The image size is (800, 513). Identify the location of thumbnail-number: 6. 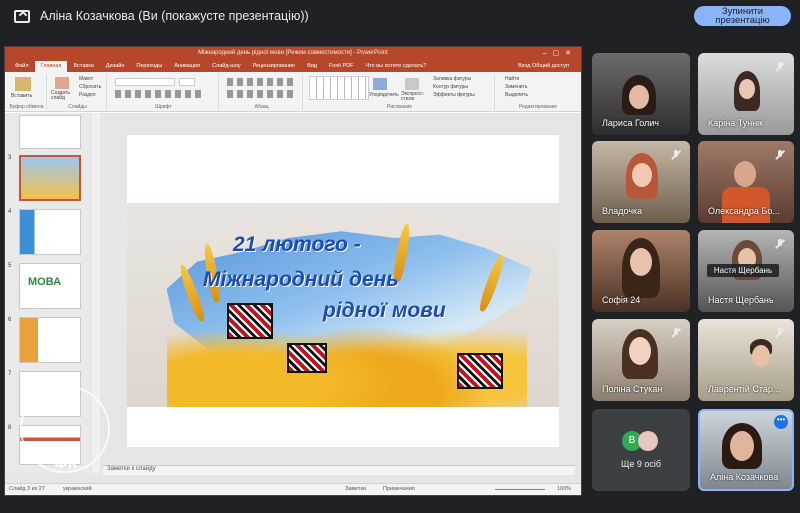
(10, 320).